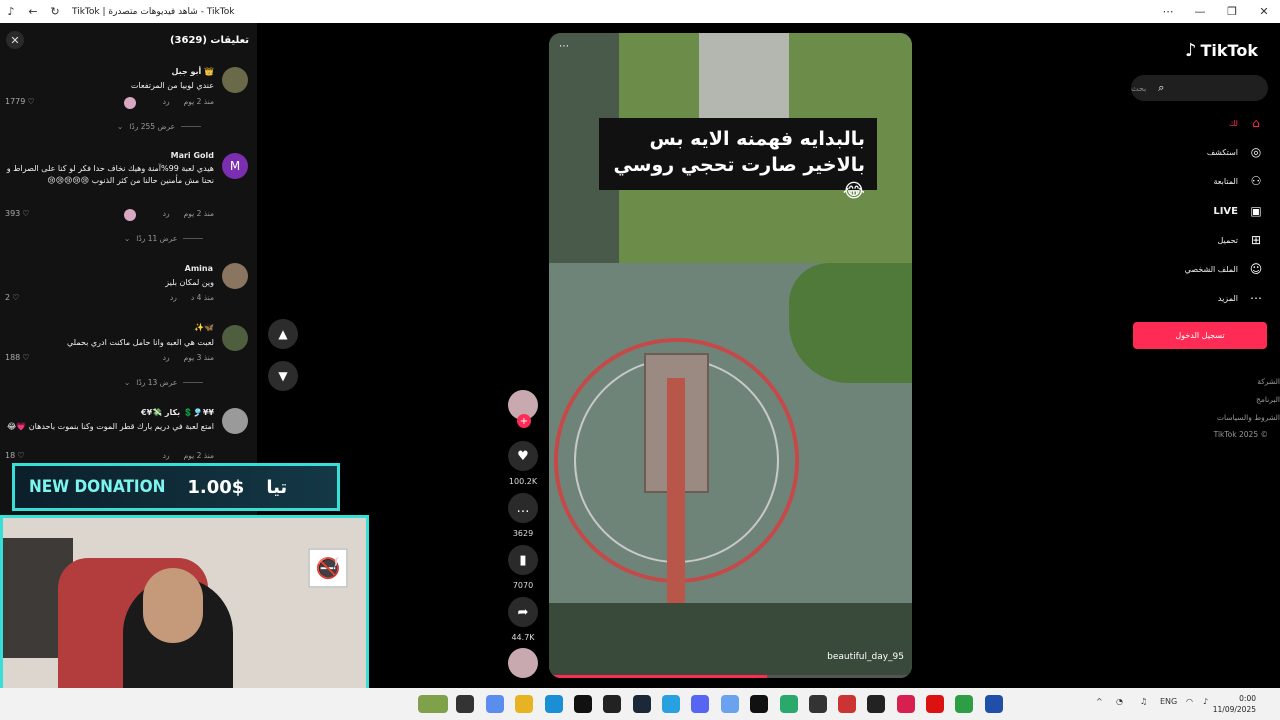 The width and height of the screenshot is (1280, 720). What do you see at coordinates (1224, 269) in the screenshot?
I see `nav-profile: ☺ الملف الشخصي` at bounding box center [1224, 269].